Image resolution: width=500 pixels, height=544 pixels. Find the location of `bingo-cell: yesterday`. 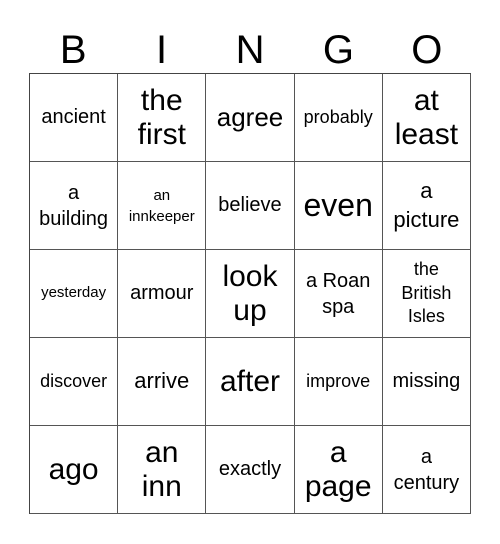

bingo-cell: yesterday is located at coordinates (74, 294).